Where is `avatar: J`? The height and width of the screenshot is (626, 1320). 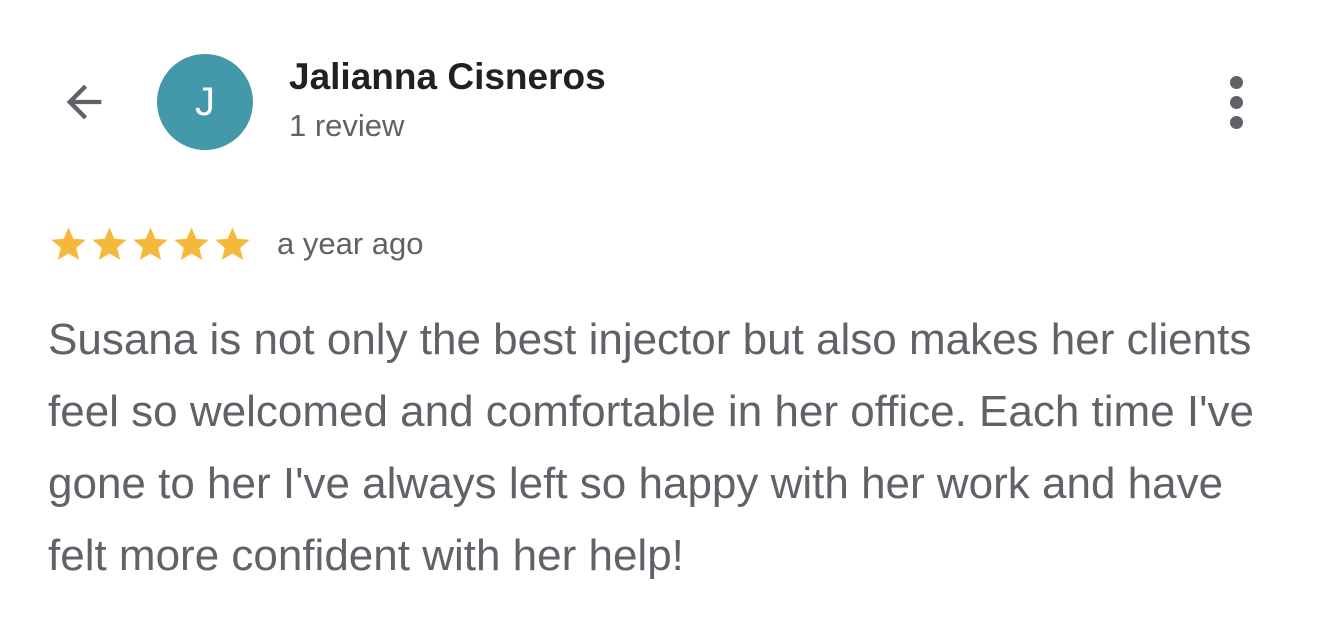
avatar: J is located at coordinates (205, 102).